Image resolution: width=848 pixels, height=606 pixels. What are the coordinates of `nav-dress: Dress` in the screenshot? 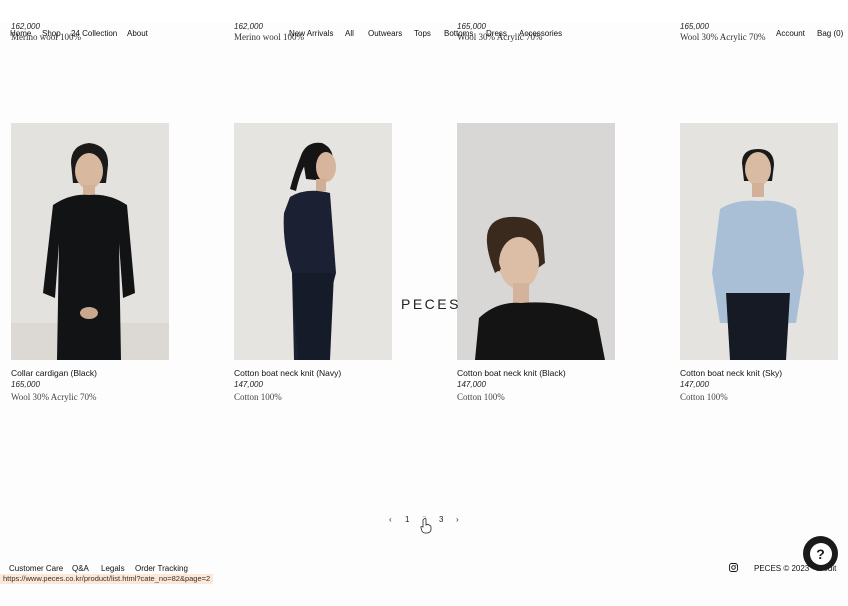 It's located at (496, 33).